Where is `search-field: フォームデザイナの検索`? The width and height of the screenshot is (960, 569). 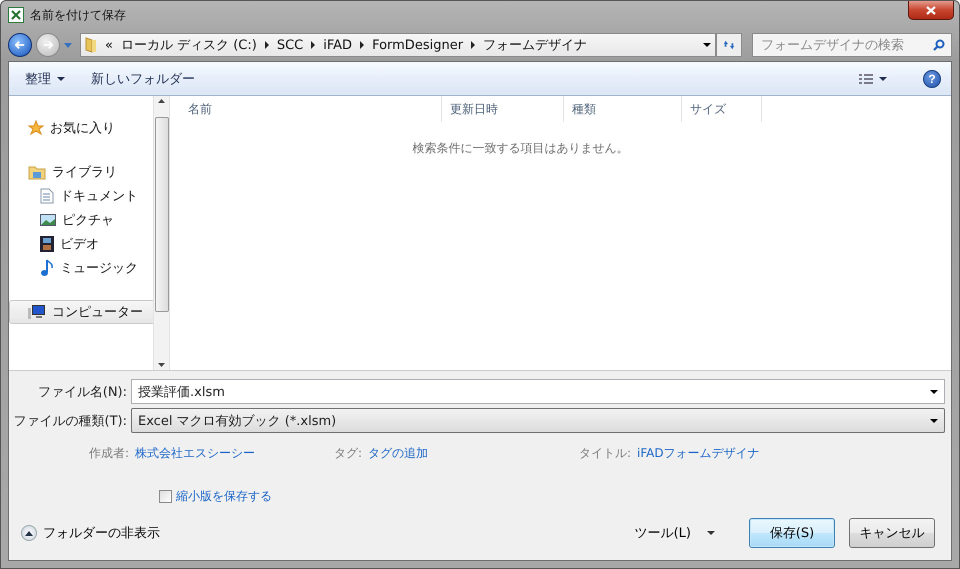 search-field: フォームデザイナの検索 is located at coordinates (852, 45).